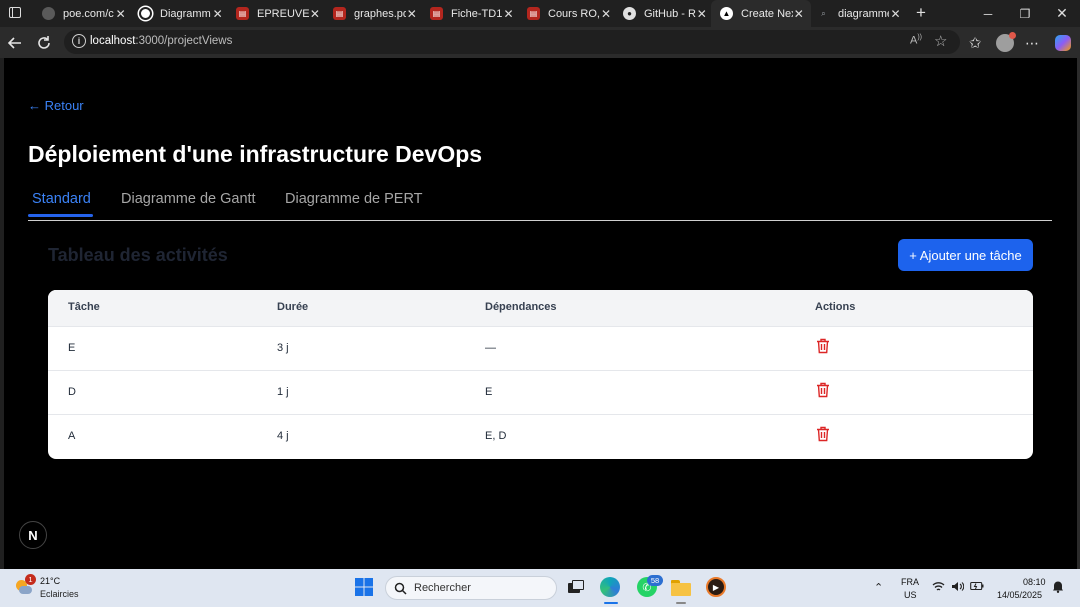  Describe the element at coordinates (988, 13) in the screenshot. I see `minimize-button: ─` at that location.